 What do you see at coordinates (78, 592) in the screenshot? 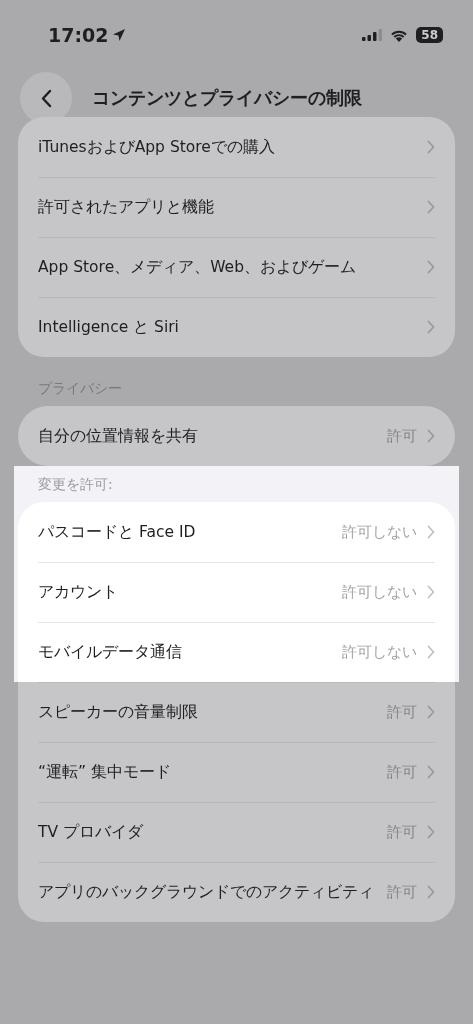
I see `row-label: アカウント` at bounding box center [78, 592].